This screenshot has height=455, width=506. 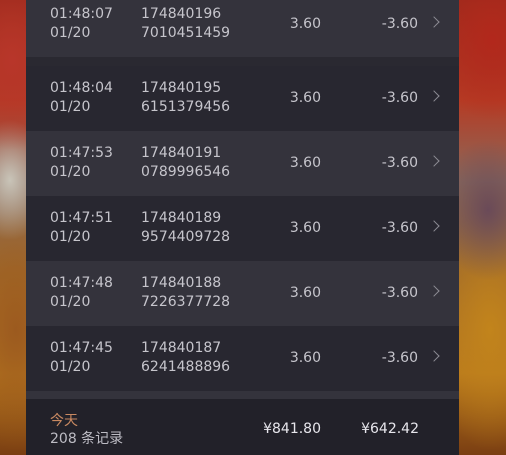 I want to click on record-order-number: 174840191 0789996546, so click(x=186, y=162).